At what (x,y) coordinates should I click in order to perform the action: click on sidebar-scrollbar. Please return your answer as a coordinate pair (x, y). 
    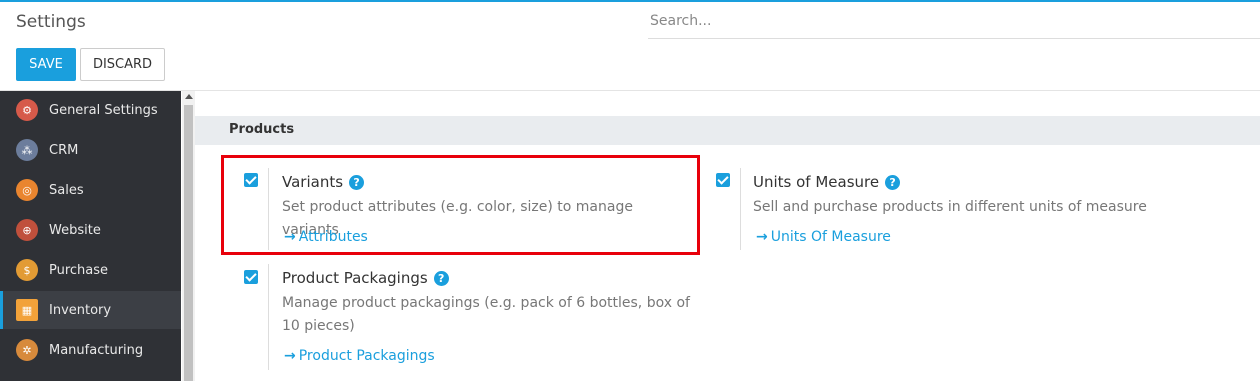
    Looking at the image, I should click on (188, 236).